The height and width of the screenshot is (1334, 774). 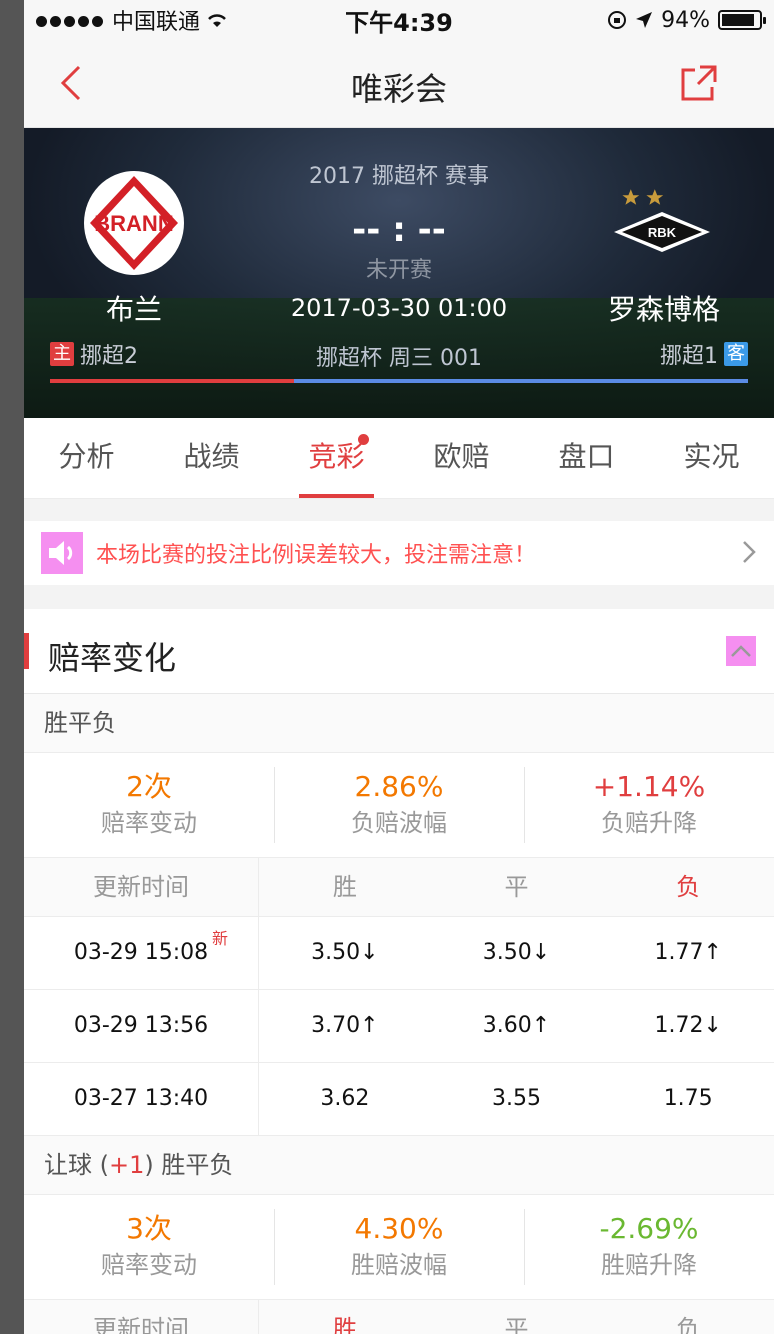 What do you see at coordinates (62, 354) in the screenshot?
I see `home-badge: 主` at bounding box center [62, 354].